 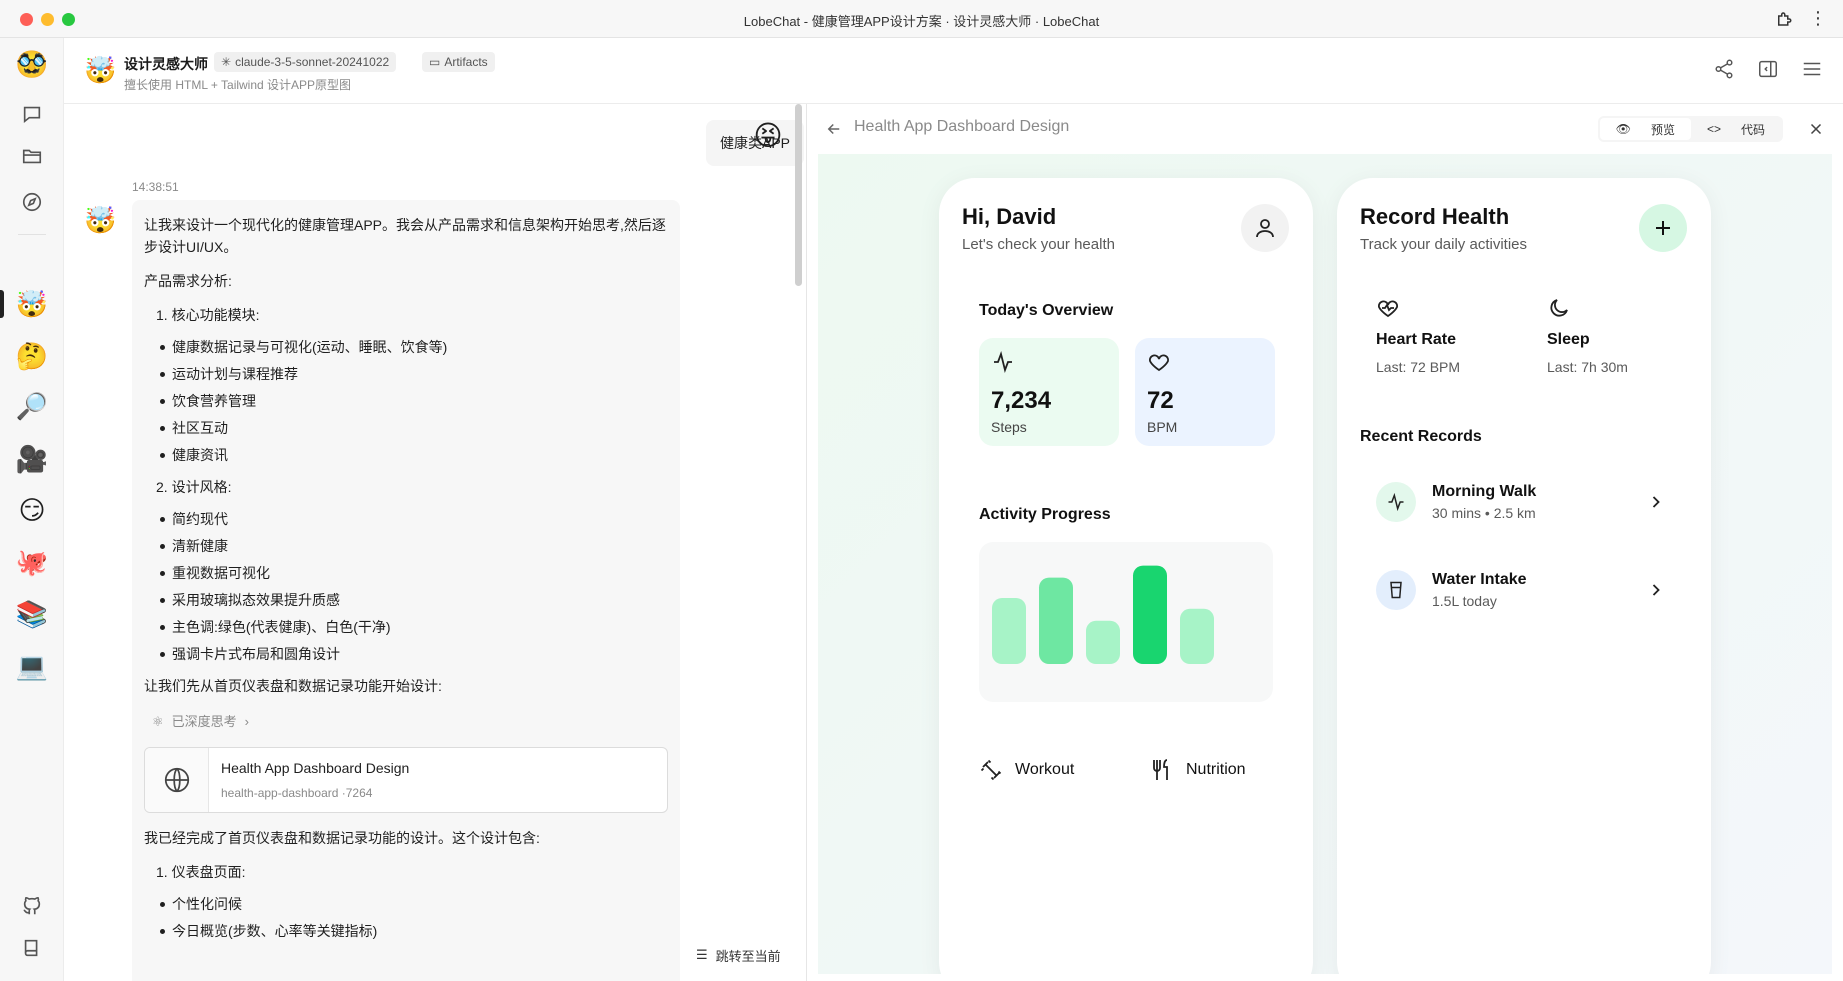 I want to click on nutrition-button: Nutrition, so click(x=1198, y=770).